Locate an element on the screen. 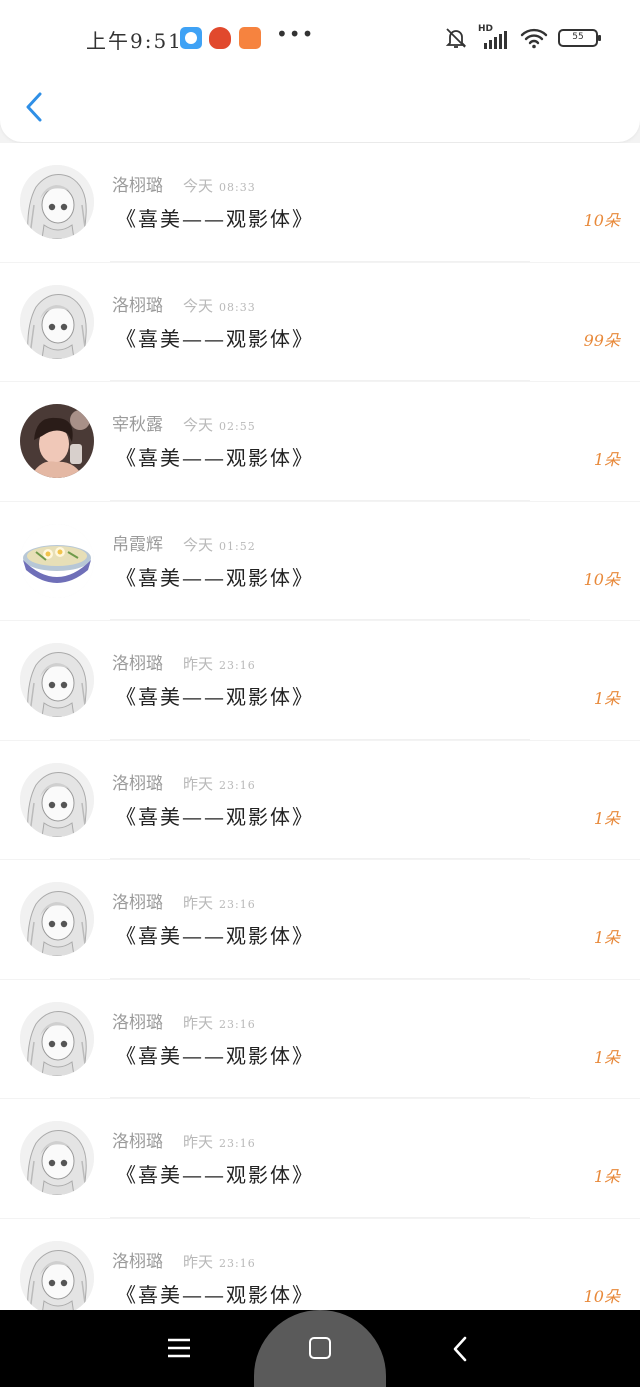  status-bar: 上午9:51 ••• HD 55 is located at coordinates (320, 38).